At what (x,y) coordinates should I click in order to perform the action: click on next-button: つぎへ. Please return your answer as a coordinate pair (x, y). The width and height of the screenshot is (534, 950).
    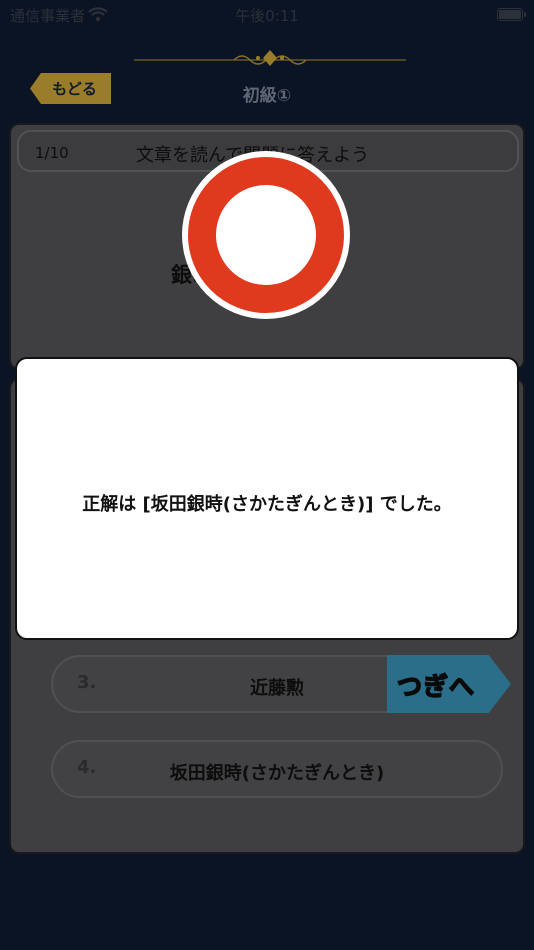
    Looking at the image, I should click on (449, 684).